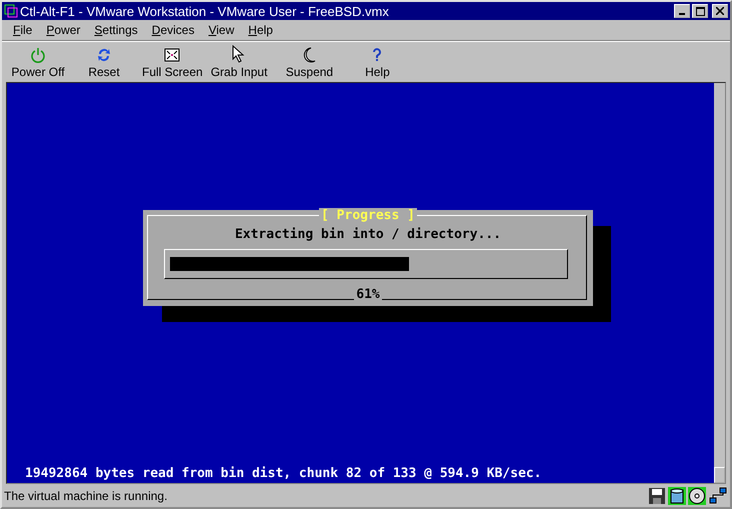 This screenshot has width=732, height=509. What do you see at coordinates (104, 54) in the screenshot?
I see `refresh-icon` at bounding box center [104, 54].